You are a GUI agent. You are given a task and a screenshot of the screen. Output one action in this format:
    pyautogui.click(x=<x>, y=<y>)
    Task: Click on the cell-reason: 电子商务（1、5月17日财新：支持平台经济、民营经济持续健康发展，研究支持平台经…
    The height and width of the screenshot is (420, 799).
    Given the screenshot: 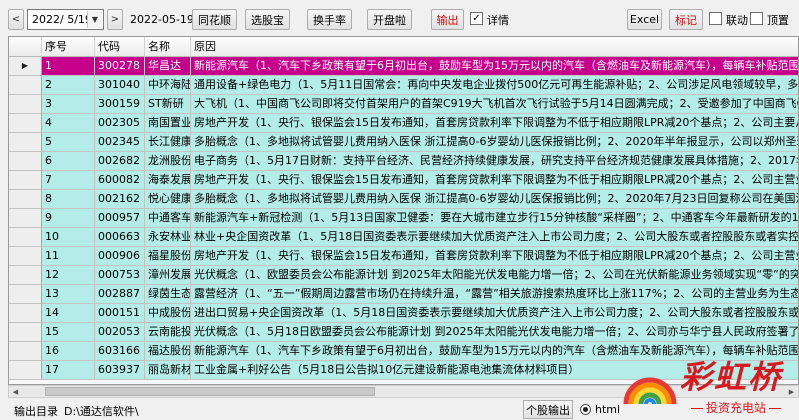 What is the action you would take?
    pyautogui.click(x=494, y=161)
    